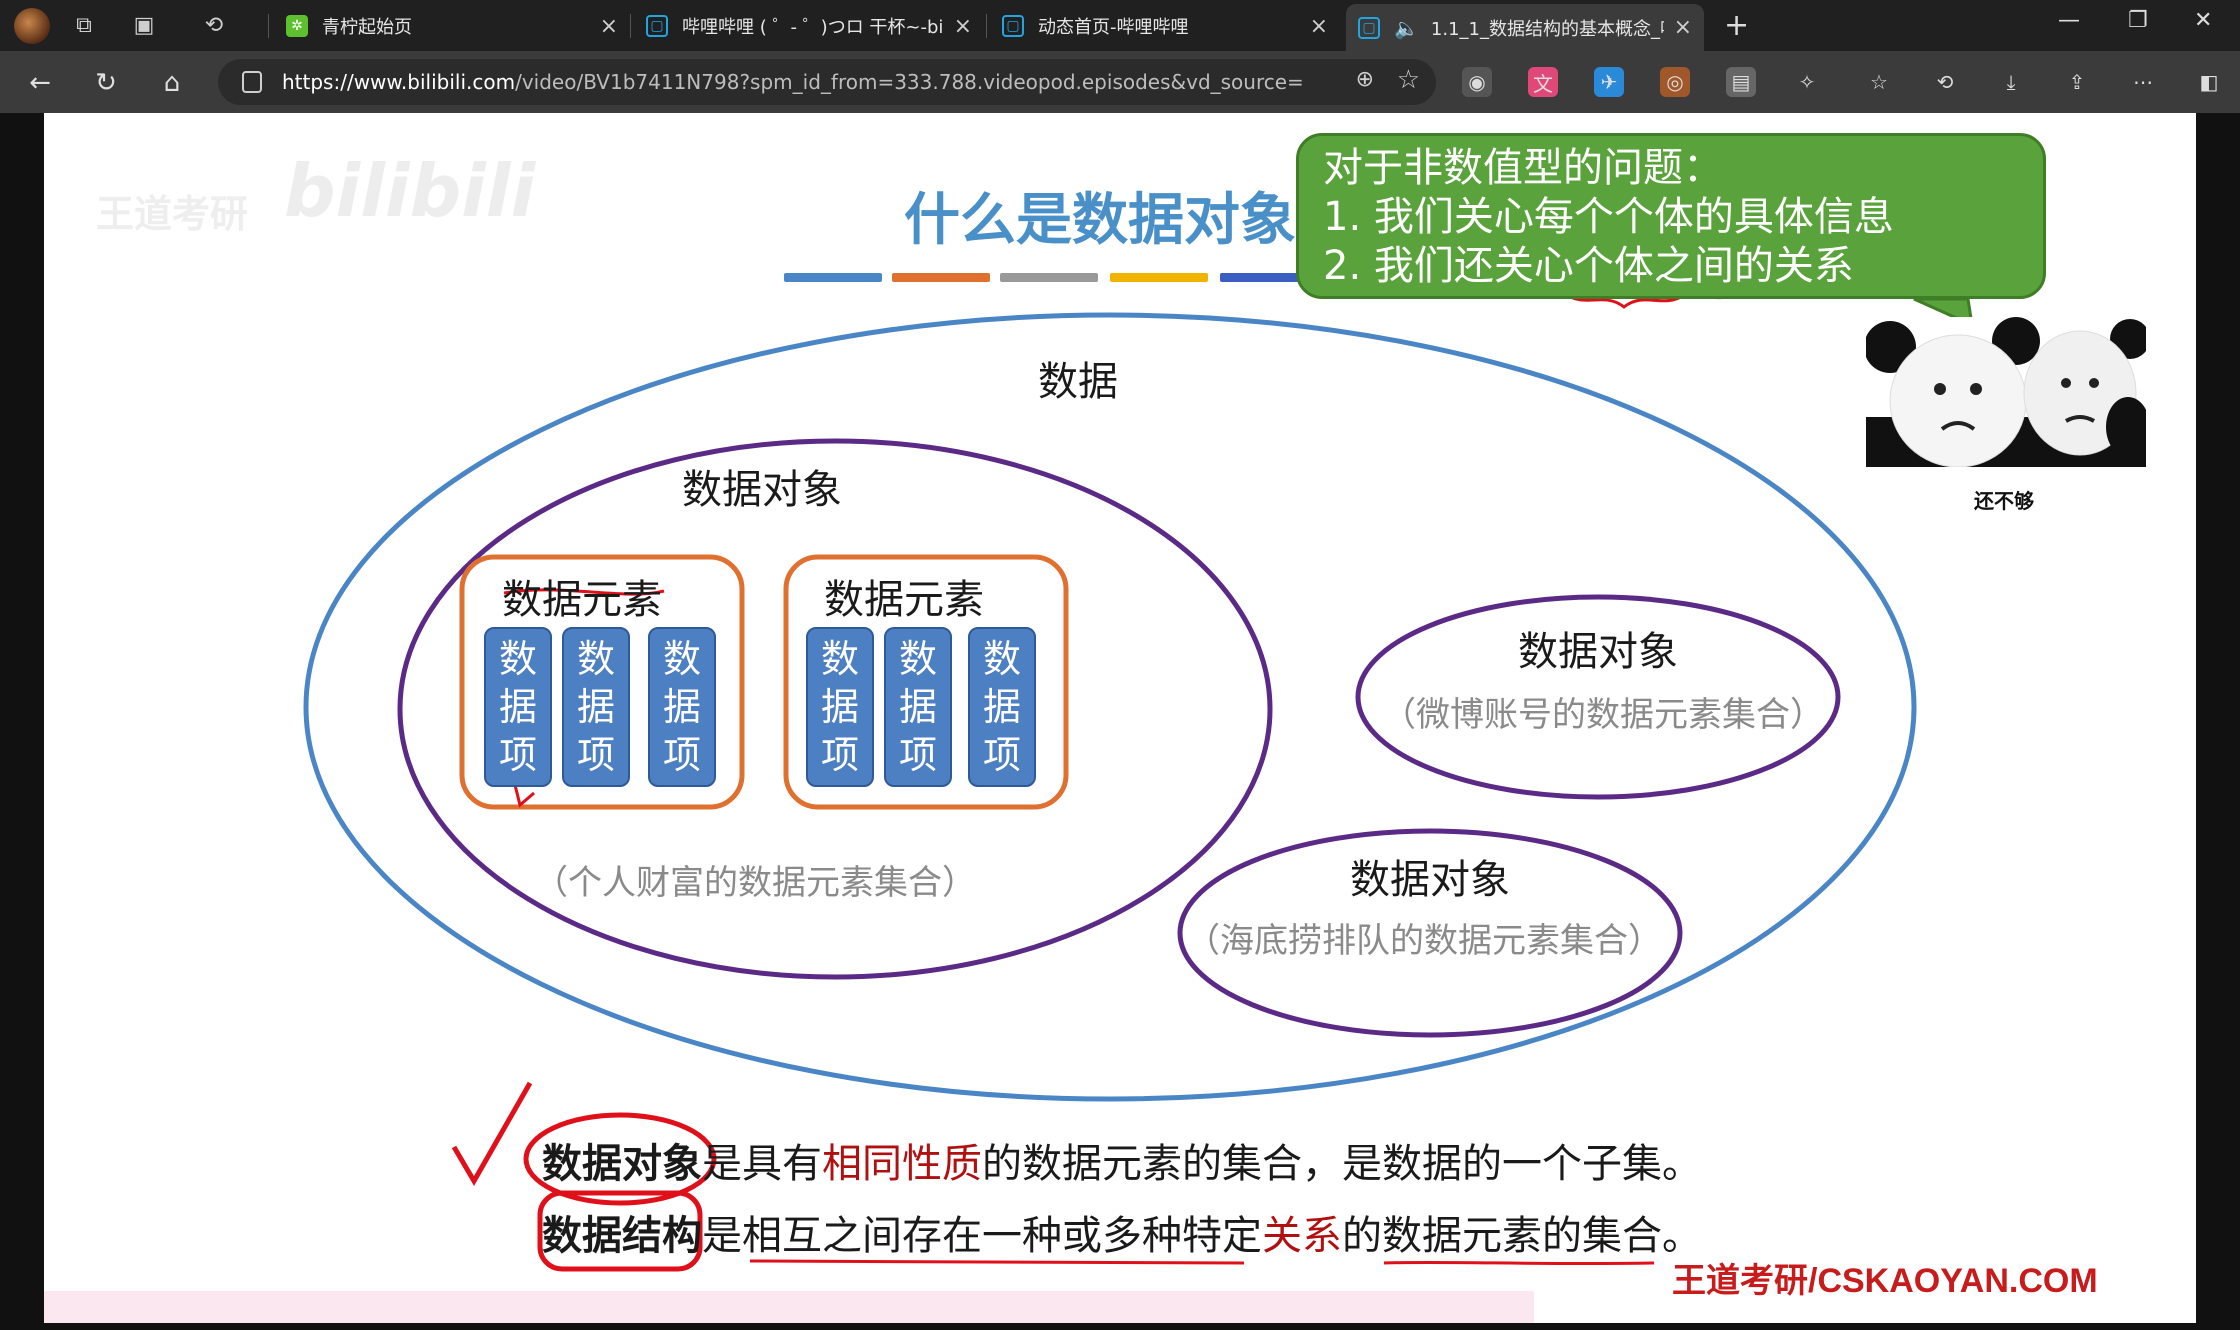 The height and width of the screenshot is (1330, 2240). I want to click on annotation-underline-relation, so click(997, 1262).